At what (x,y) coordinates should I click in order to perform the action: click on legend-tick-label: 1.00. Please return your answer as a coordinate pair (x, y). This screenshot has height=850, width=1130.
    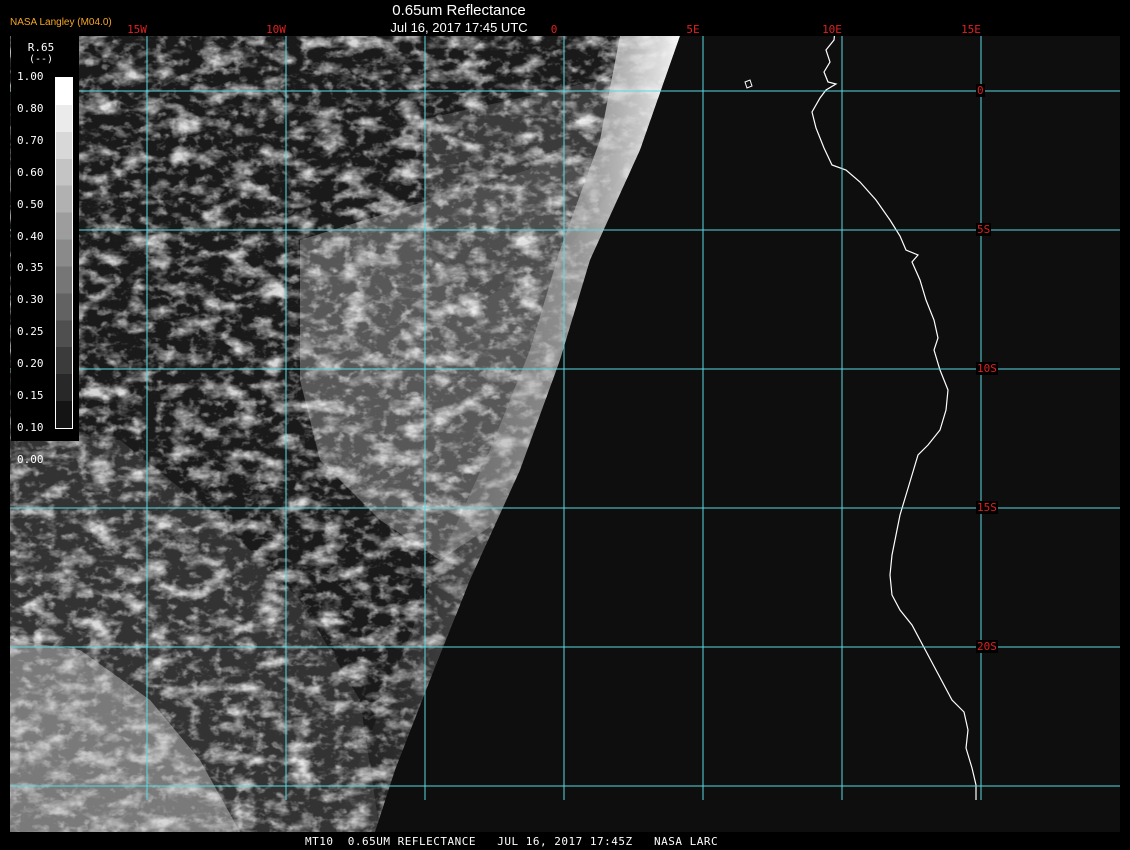
    Looking at the image, I should click on (30, 76).